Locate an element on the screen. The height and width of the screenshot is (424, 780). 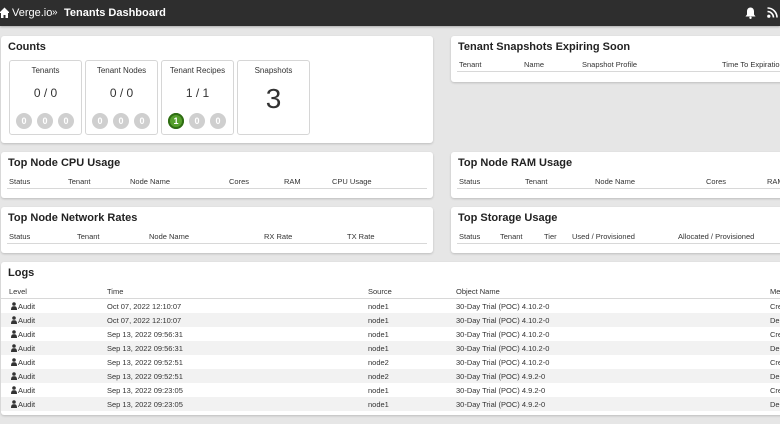
col-used-provisioned: Used / Provisioned is located at coordinates (603, 236).